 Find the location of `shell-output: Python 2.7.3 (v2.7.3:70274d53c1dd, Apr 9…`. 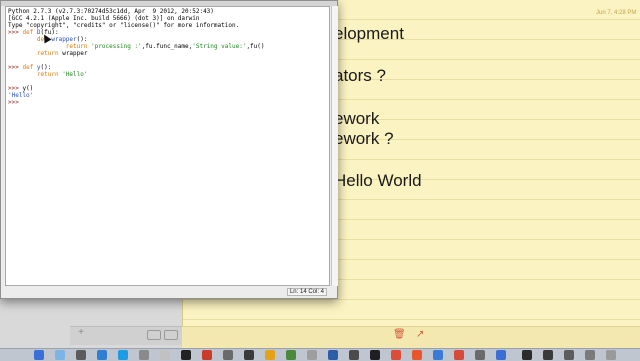

shell-output: Python 2.7.3 (v2.7.3:70274d53c1dd, Apr 9… is located at coordinates (136, 57).